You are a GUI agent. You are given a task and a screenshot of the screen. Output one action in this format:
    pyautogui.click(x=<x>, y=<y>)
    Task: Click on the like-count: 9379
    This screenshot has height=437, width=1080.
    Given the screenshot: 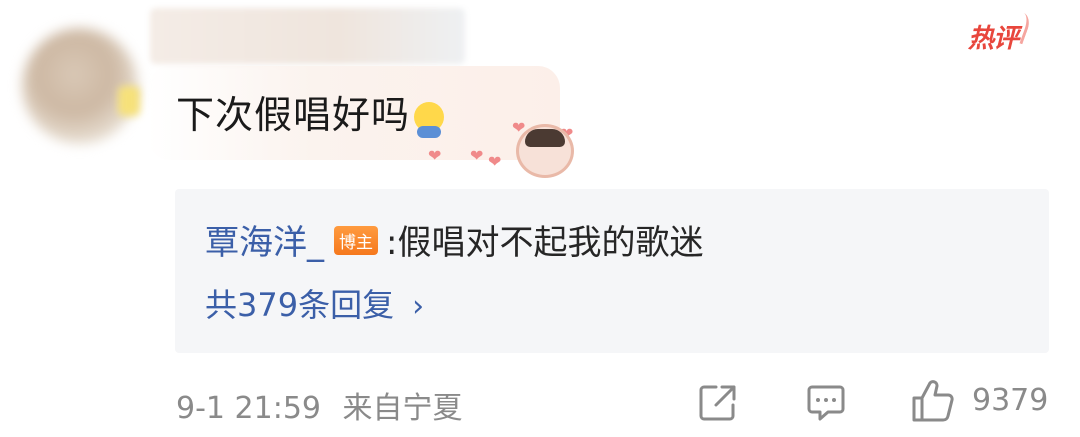 What is the action you would take?
    pyautogui.click(x=1010, y=400)
    